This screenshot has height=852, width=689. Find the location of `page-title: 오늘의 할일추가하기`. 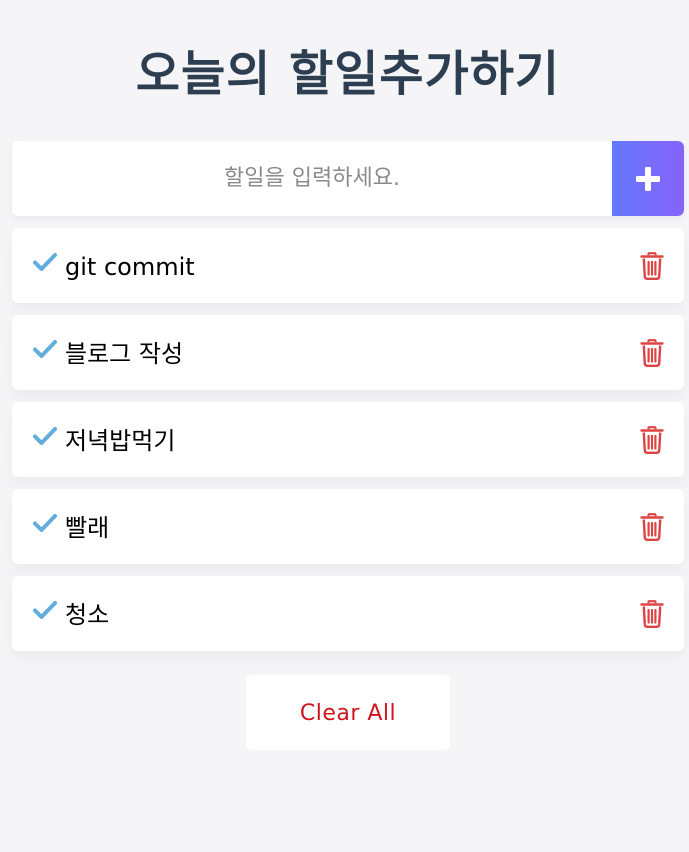

page-title: 오늘의 할일추가하기 is located at coordinates (348, 74).